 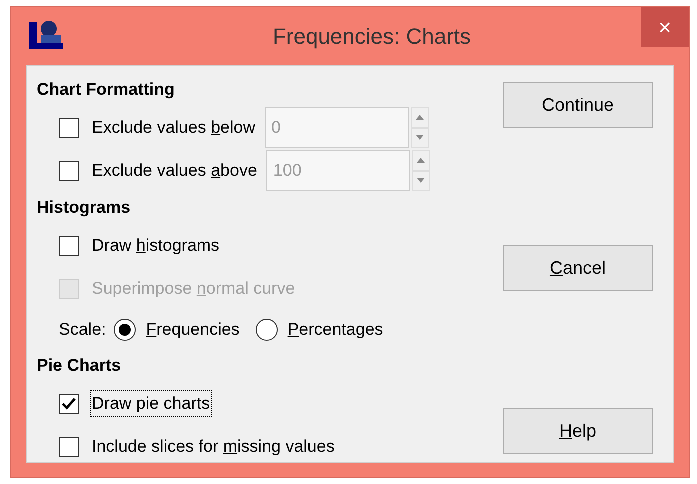 I want to click on checkmark-icon, so click(x=69, y=404).